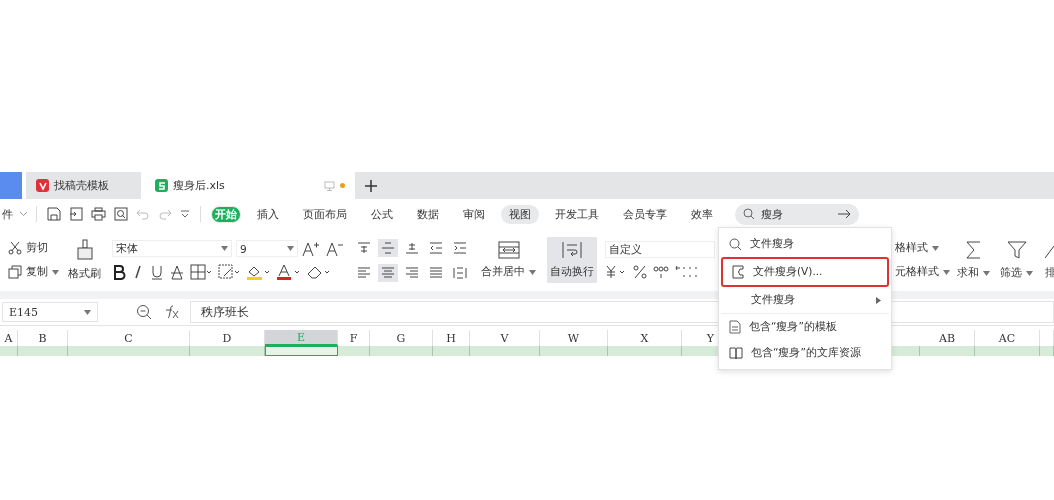 The height and width of the screenshot is (500, 1054). What do you see at coordinates (805, 244) in the screenshot?
I see `dropdown-item: 文件瘦身` at bounding box center [805, 244].